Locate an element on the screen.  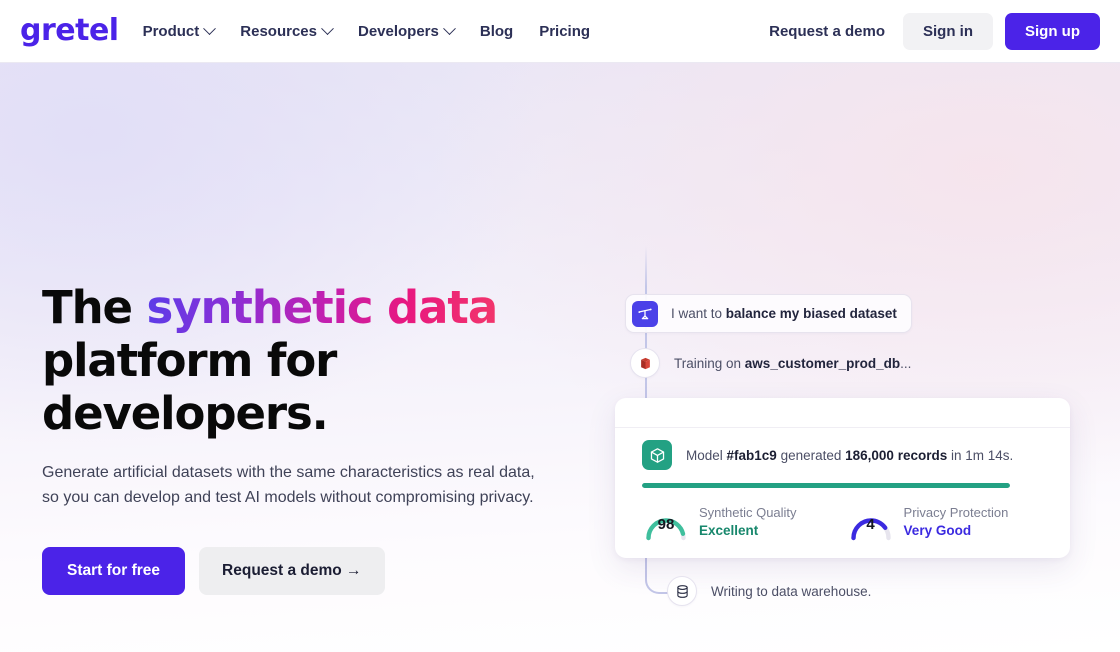
nav-item-pricing: Pricing is located at coordinates (564, 31).